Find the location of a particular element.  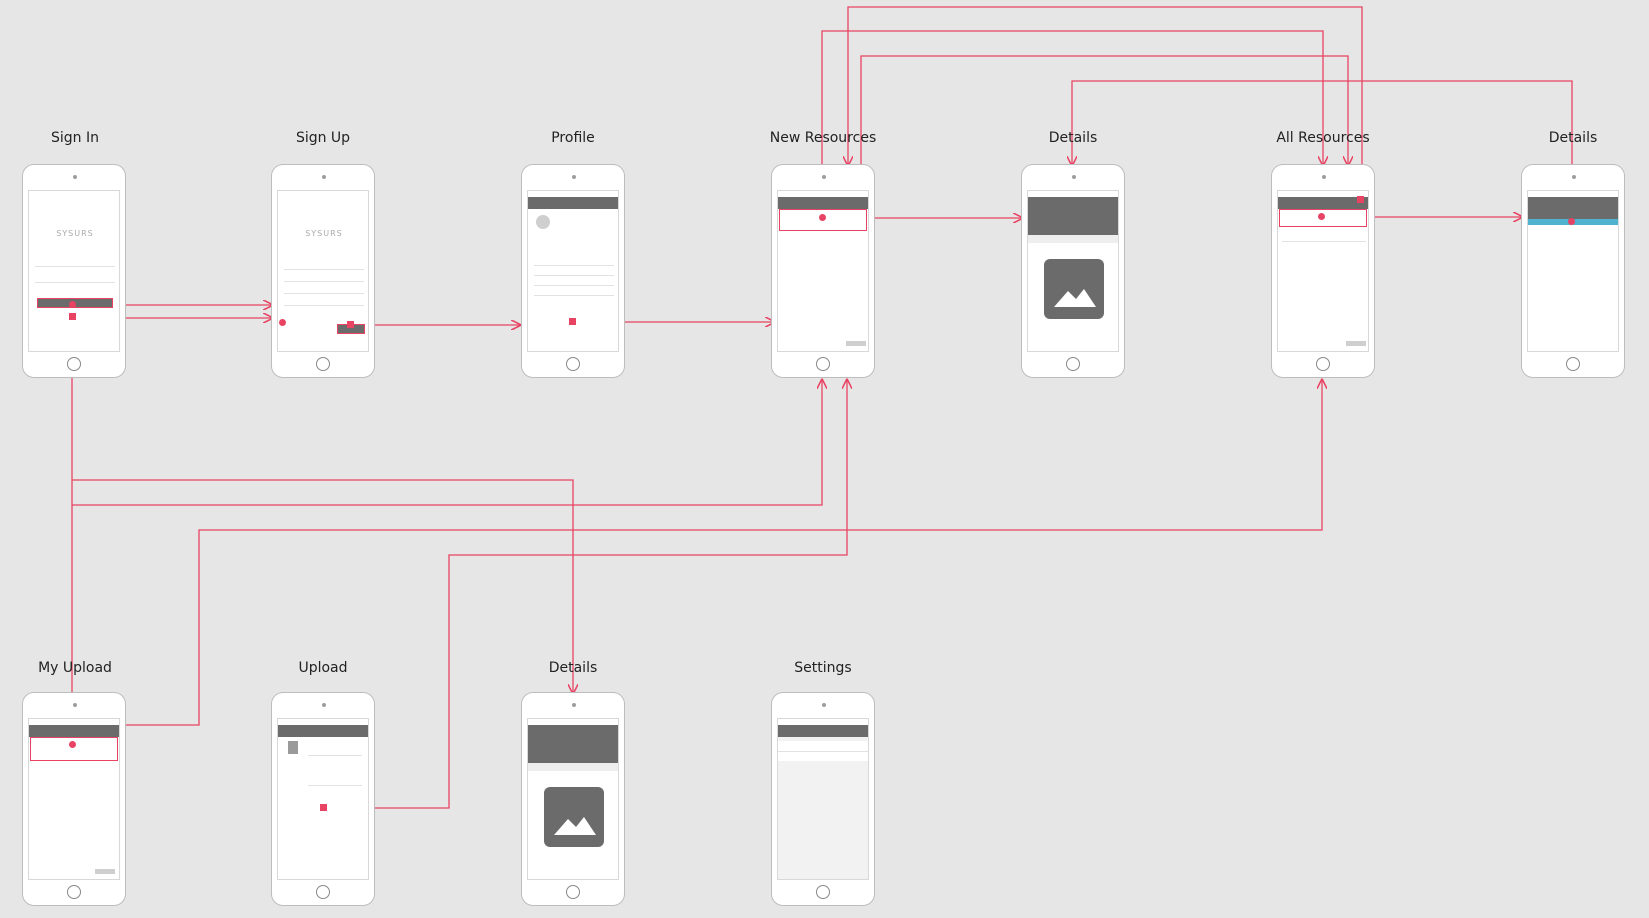

avatar is located at coordinates (543, 222).